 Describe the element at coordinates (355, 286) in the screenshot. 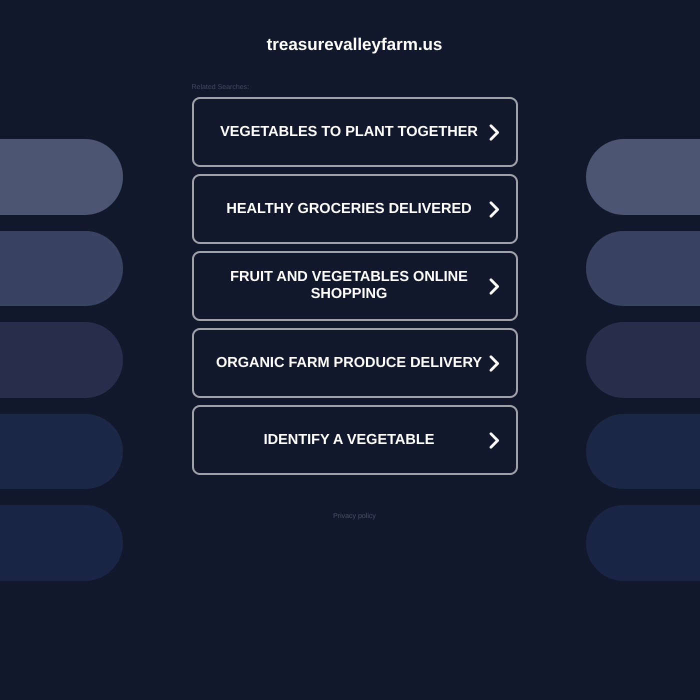

I see `related-search-link: FRUIT AND VEGETABLES ONLINE SHOPPING` at that location.